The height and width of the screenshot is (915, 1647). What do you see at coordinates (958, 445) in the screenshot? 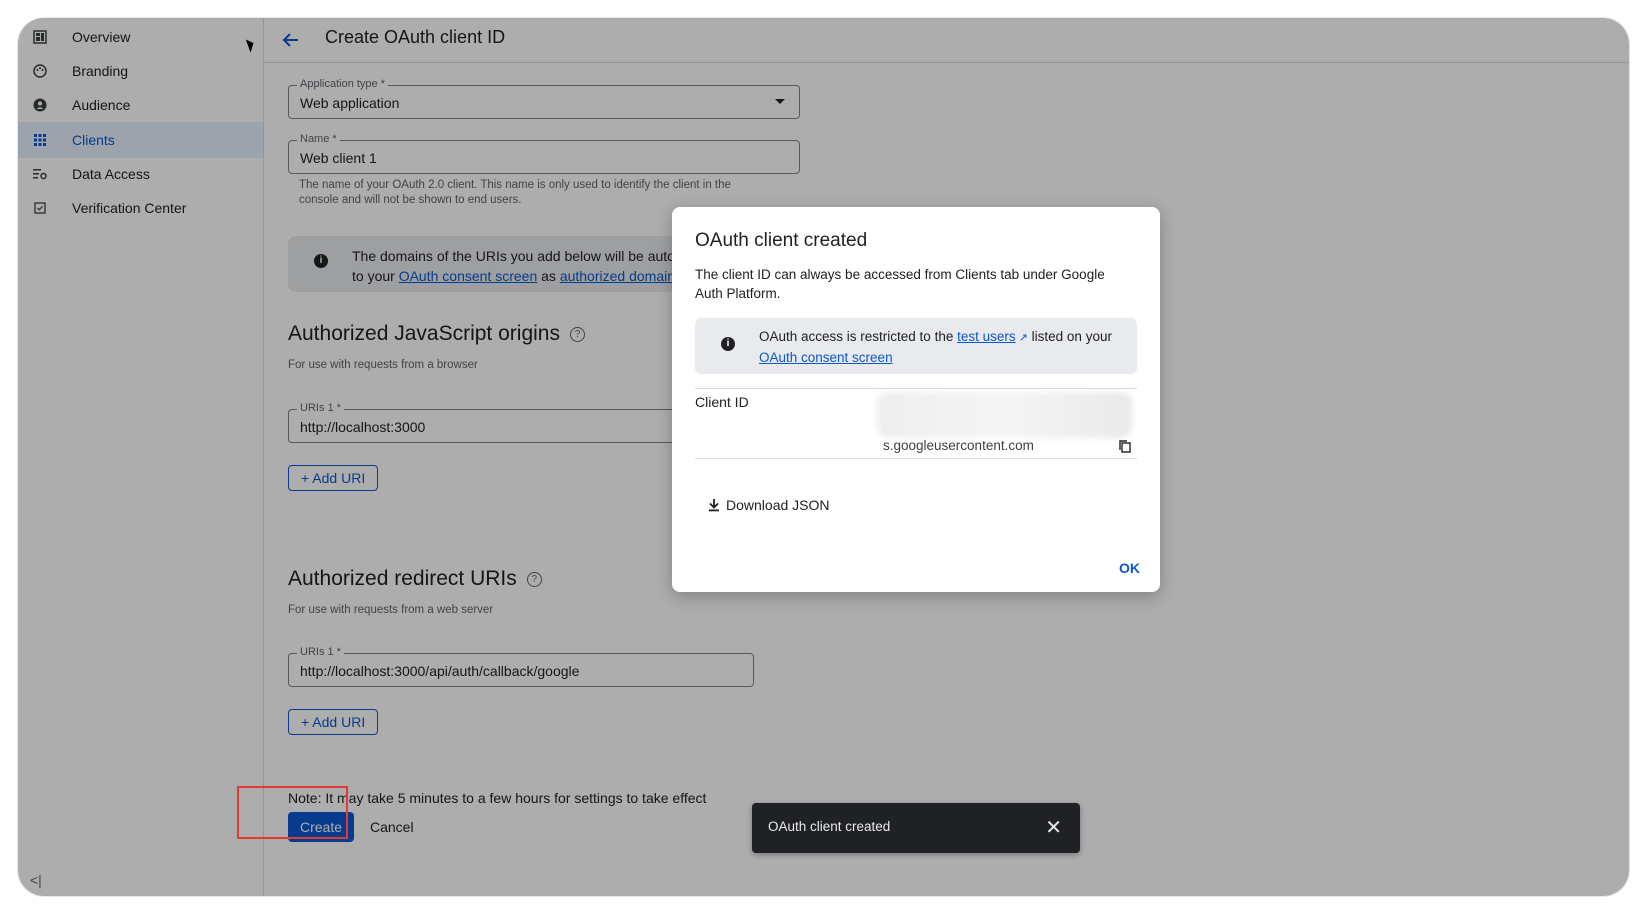
I see `client-id-value: s.googleusercontent.com` at bounding box center [958, 445].